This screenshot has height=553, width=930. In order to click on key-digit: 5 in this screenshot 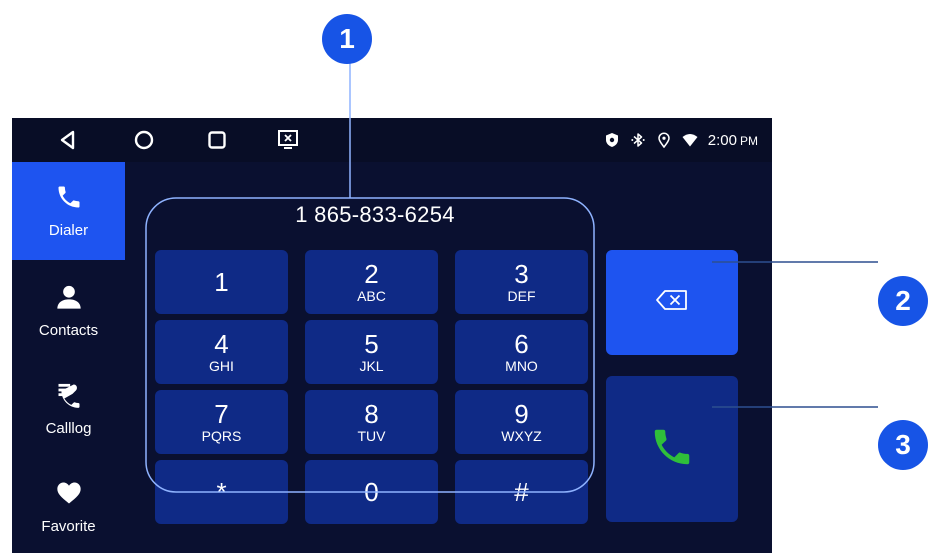, I will do `click(371, 343)`.